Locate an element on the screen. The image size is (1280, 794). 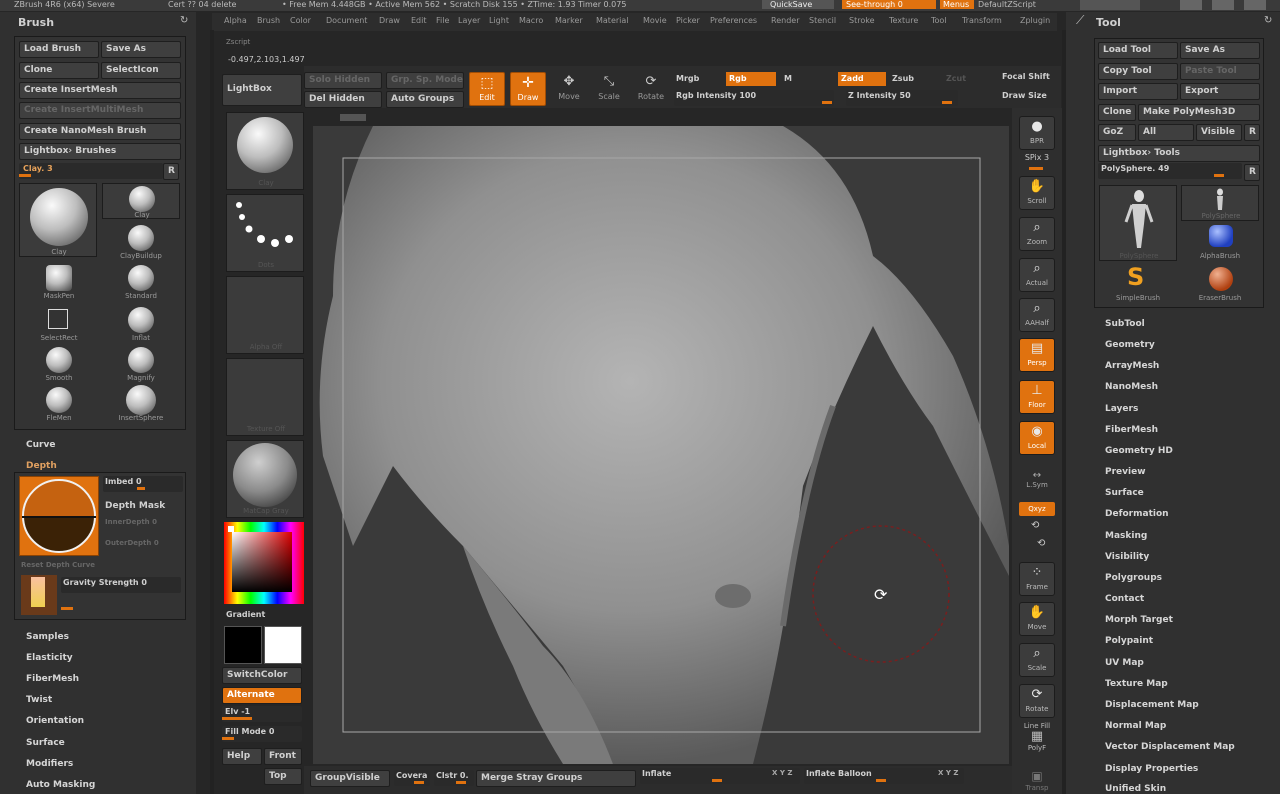
export-button: Export is located at coordinates (1220, 91).